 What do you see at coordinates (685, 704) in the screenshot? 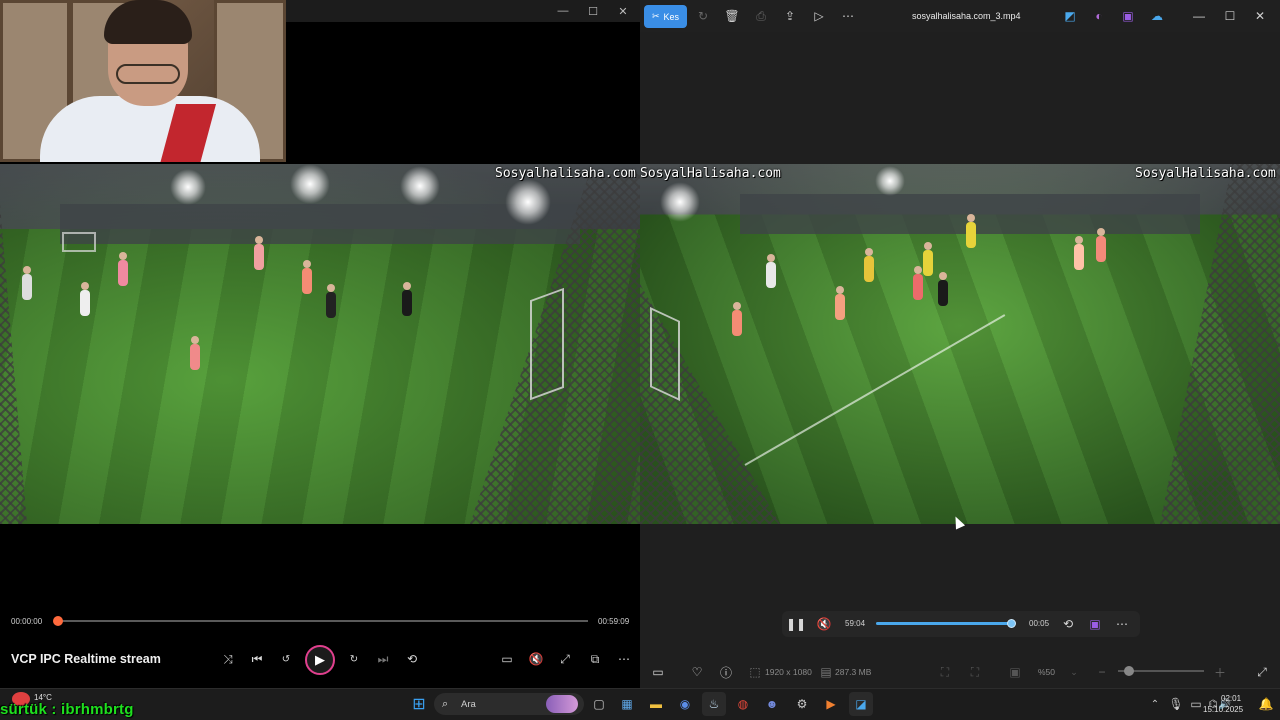
I see `browser-icon: ◉` at bounding box center [685, 704].